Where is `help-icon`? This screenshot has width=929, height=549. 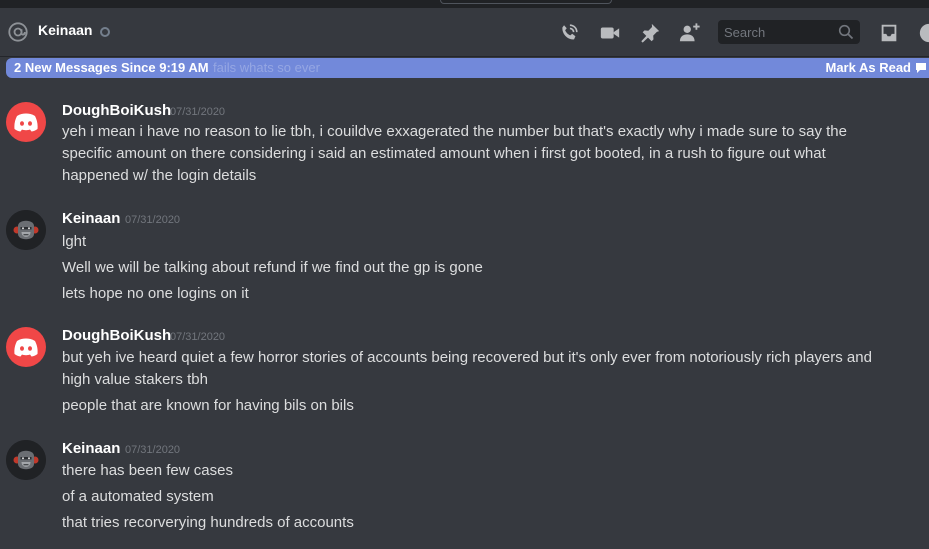
help-icon is located at coordinates (923, 33).